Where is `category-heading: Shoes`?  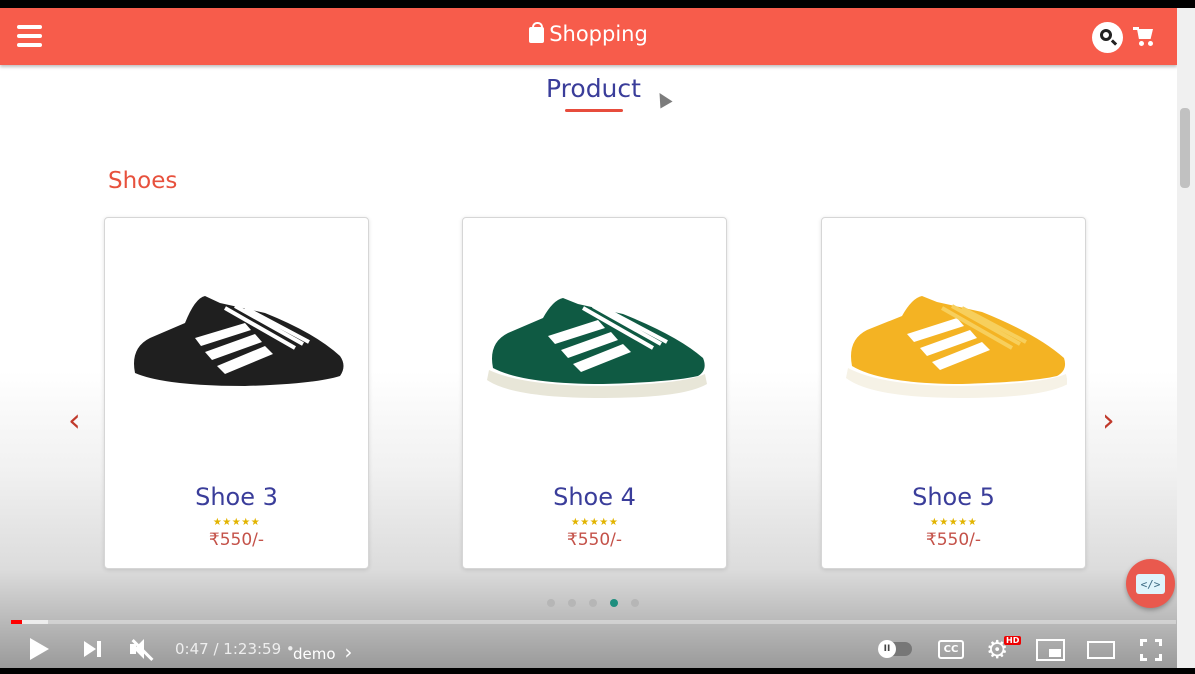 category-heading: Shoes is located at coordinates (143, 181).